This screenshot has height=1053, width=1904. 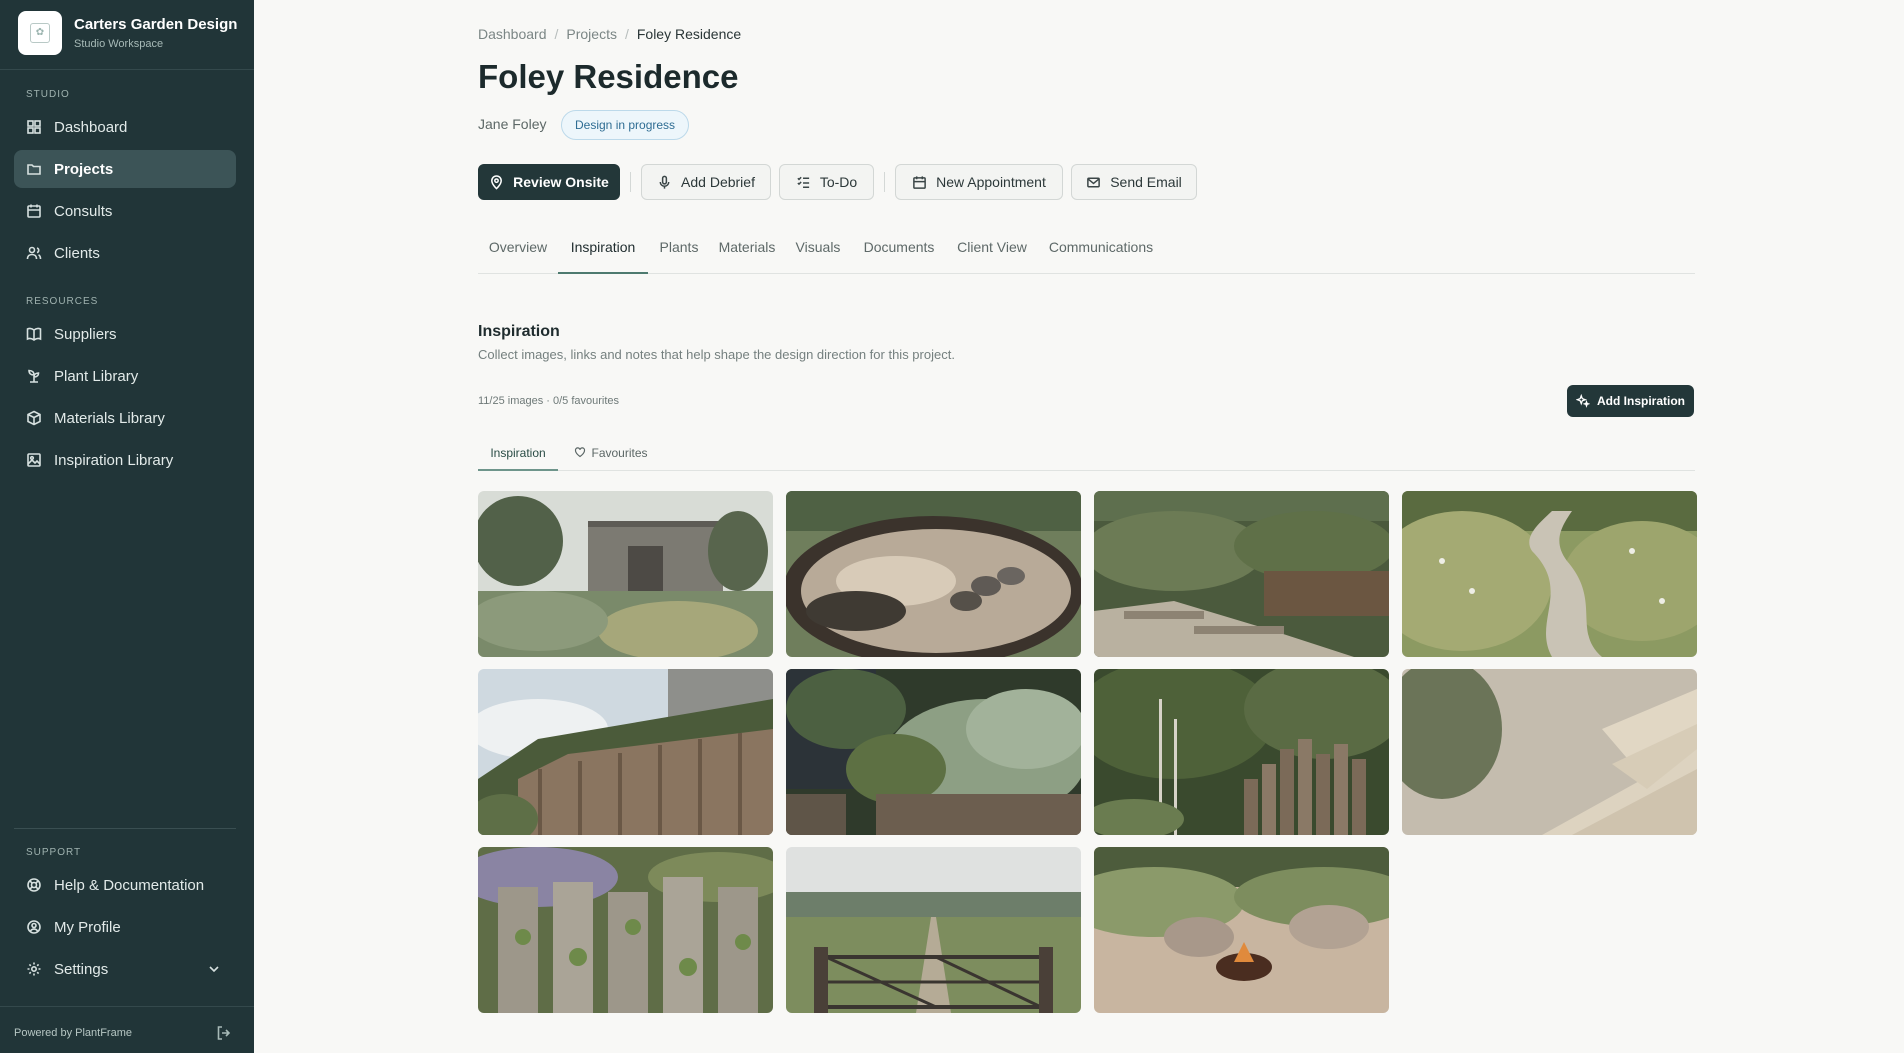 I want to click on inspiration-subtabs: Inspiration Favourites, so click(x=1086, y=455).